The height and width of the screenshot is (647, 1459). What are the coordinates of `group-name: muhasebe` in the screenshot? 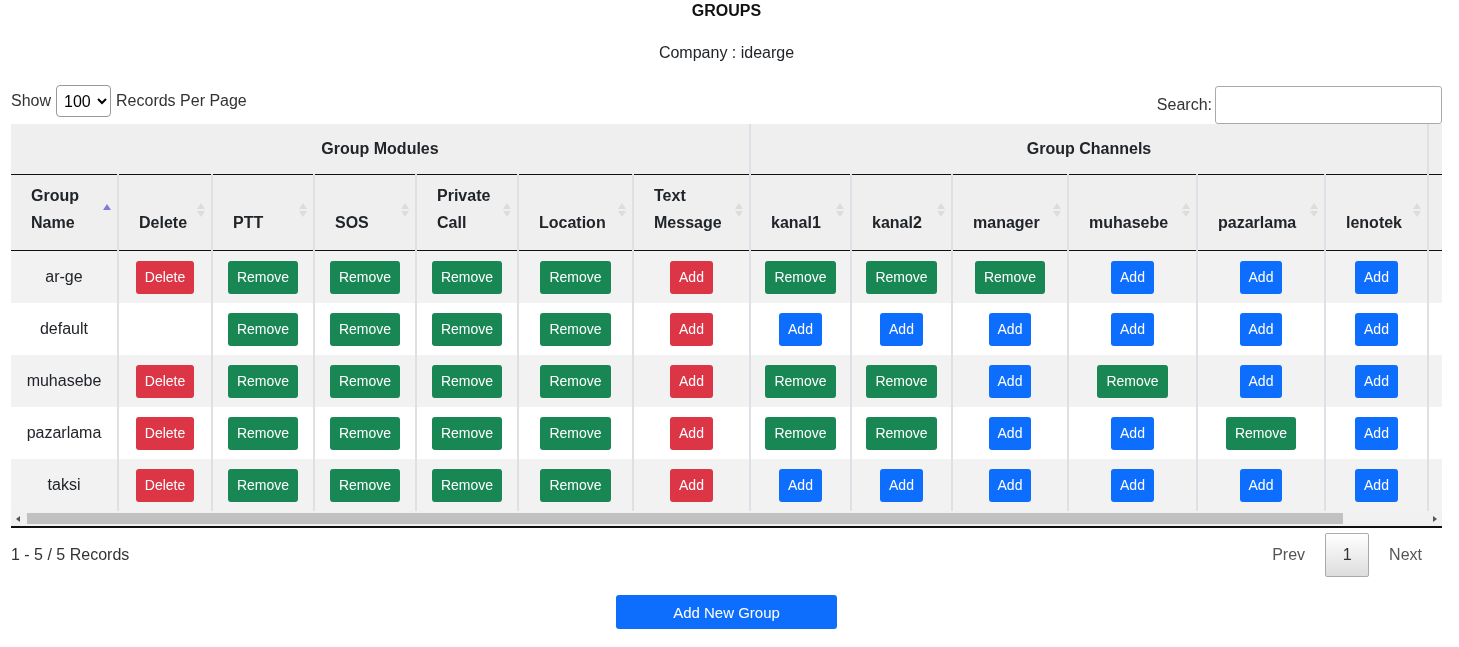 It's located at (64, 380).